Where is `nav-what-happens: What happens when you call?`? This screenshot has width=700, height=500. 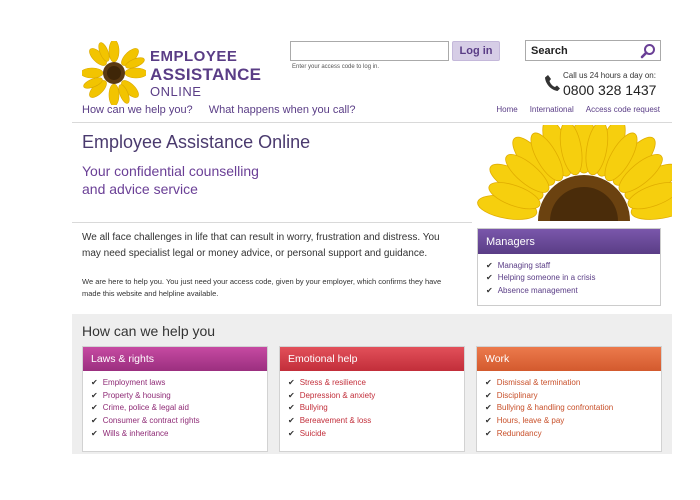 nav-what-happens: What happens when you call? is located at coordinates (282, 110).